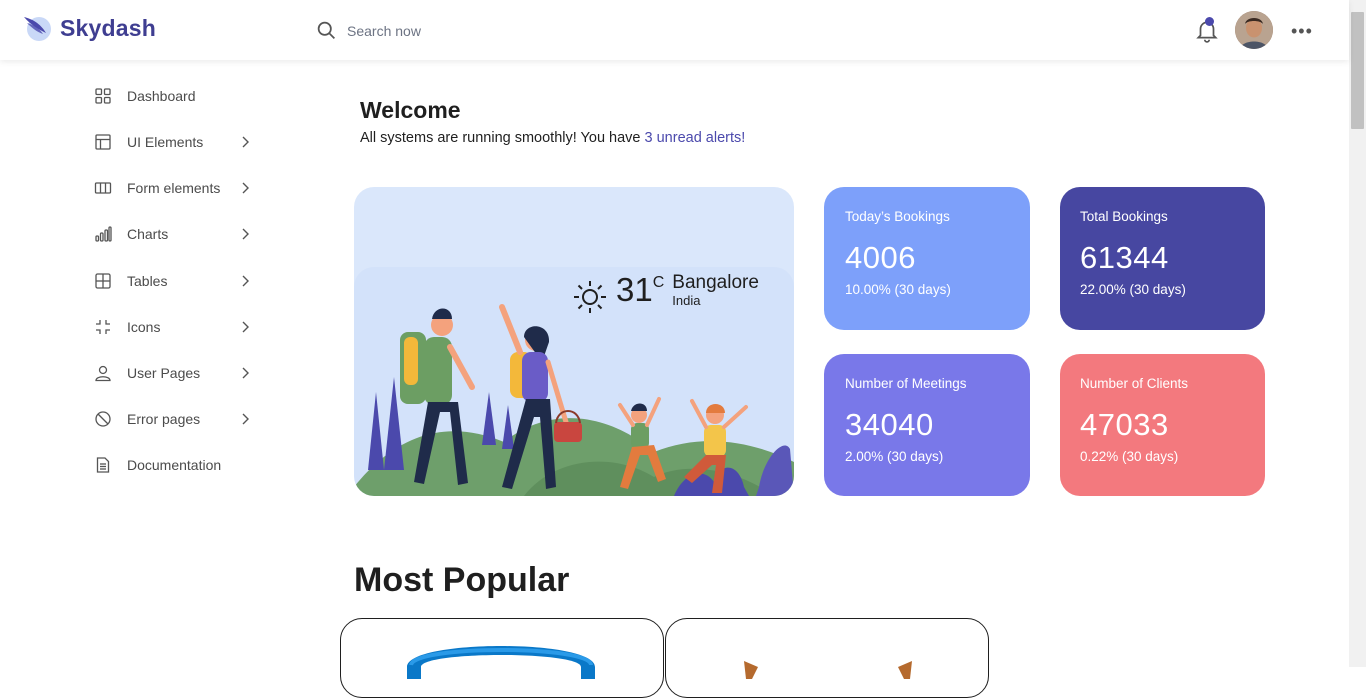 This screenshot has width=1366, height=698. What do you see at coordinates (574, 381) in the screenshot?
I see `hikers-illustration` at bounding box center [574, 381].